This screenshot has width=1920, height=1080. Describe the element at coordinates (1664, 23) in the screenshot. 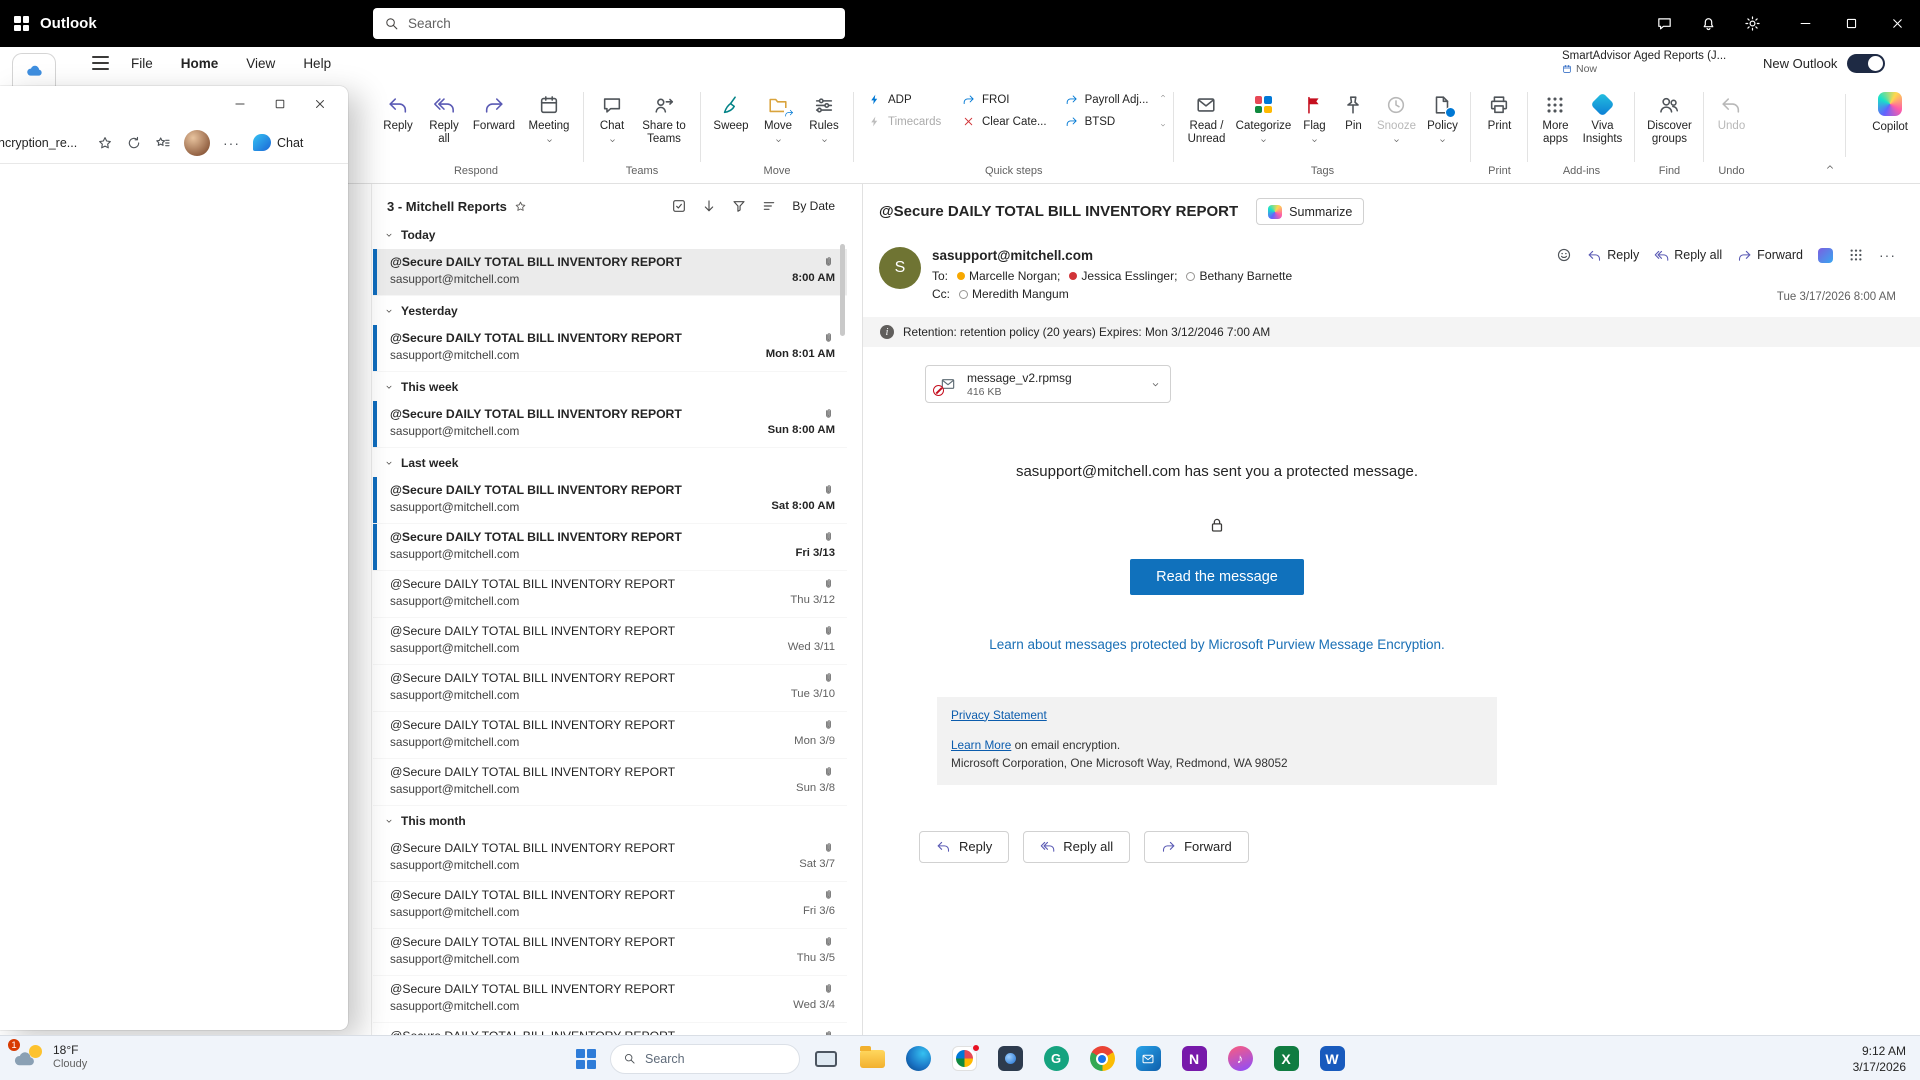

I see `feedback-icon` at that location.